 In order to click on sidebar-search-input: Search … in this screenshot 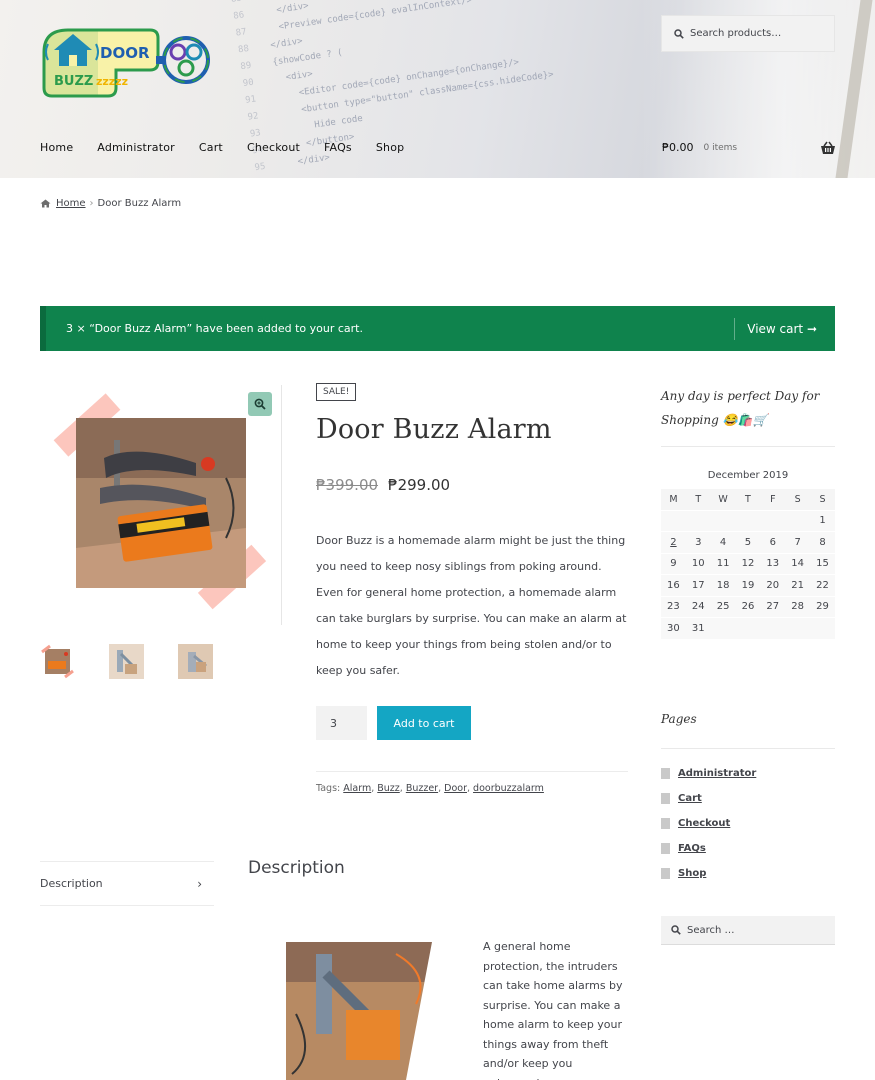, I will do `click(748, 930)`.